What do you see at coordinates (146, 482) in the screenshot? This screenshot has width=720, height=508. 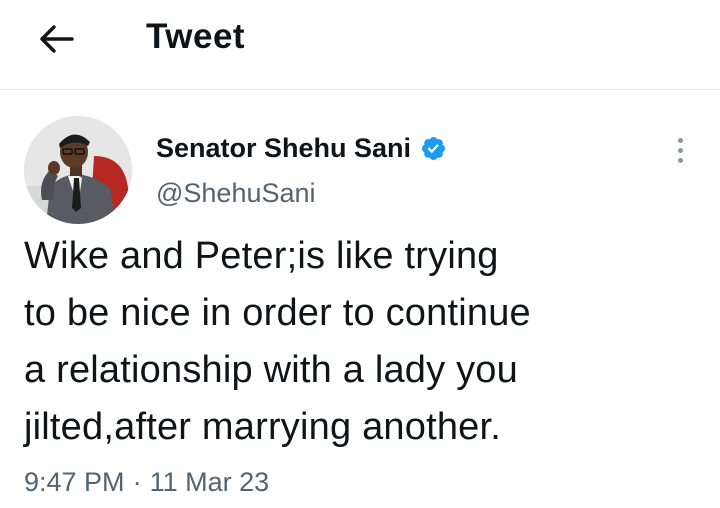 I see `tweet-timestamp: 9:47 PM · 11 Mar 23` at bounding box center [146, 482].